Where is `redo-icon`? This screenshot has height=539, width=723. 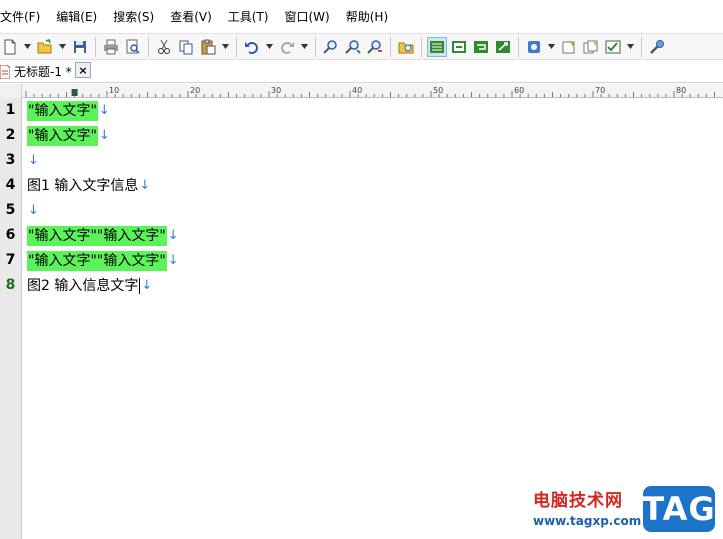
redo-icon is located at coordinates (287, 47).